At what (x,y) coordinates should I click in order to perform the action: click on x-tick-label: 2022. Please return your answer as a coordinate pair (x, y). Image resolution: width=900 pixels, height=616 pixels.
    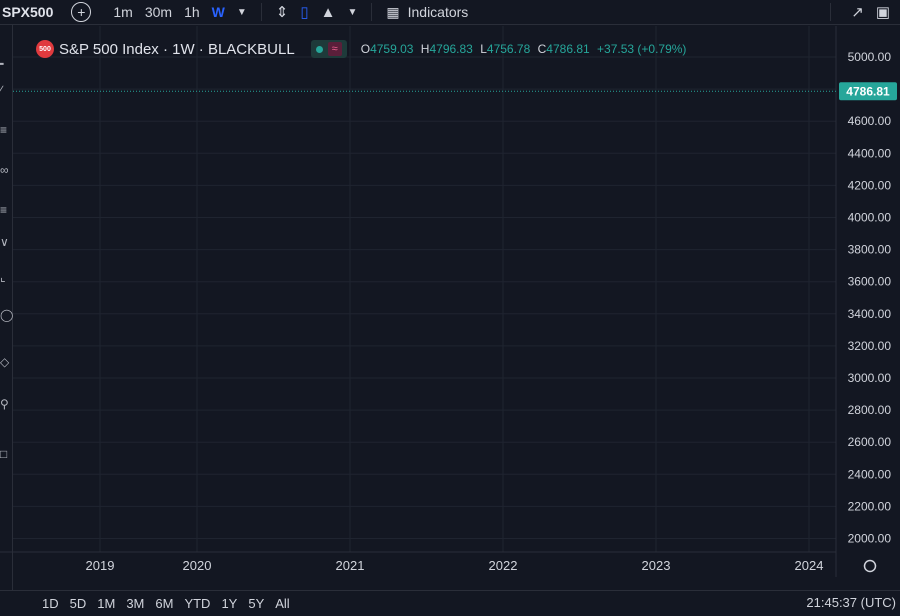
    Looking at the image, I should click on (503, 565).